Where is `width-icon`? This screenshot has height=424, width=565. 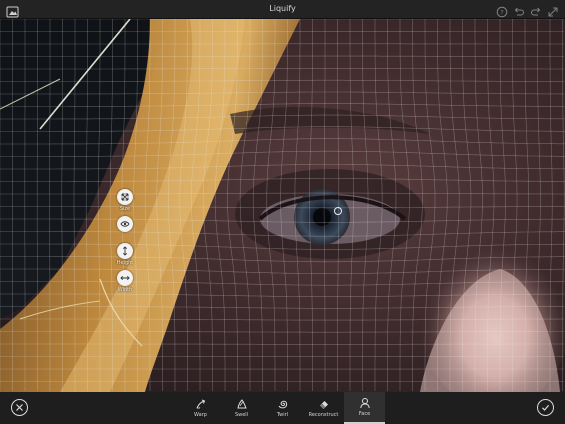 width-icon is located at coordinates (125, 278).